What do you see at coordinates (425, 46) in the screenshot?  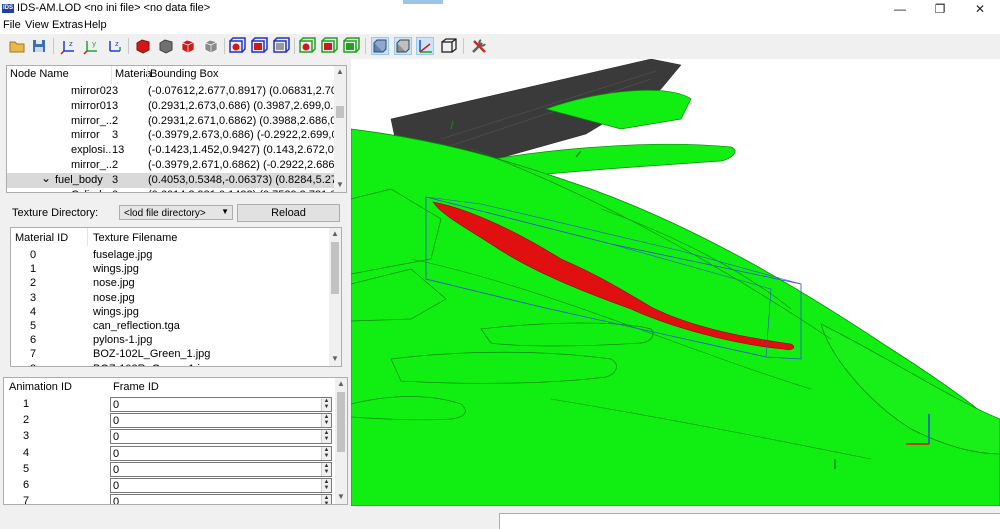 I see `axes-button` at bounding box center [425, 46].